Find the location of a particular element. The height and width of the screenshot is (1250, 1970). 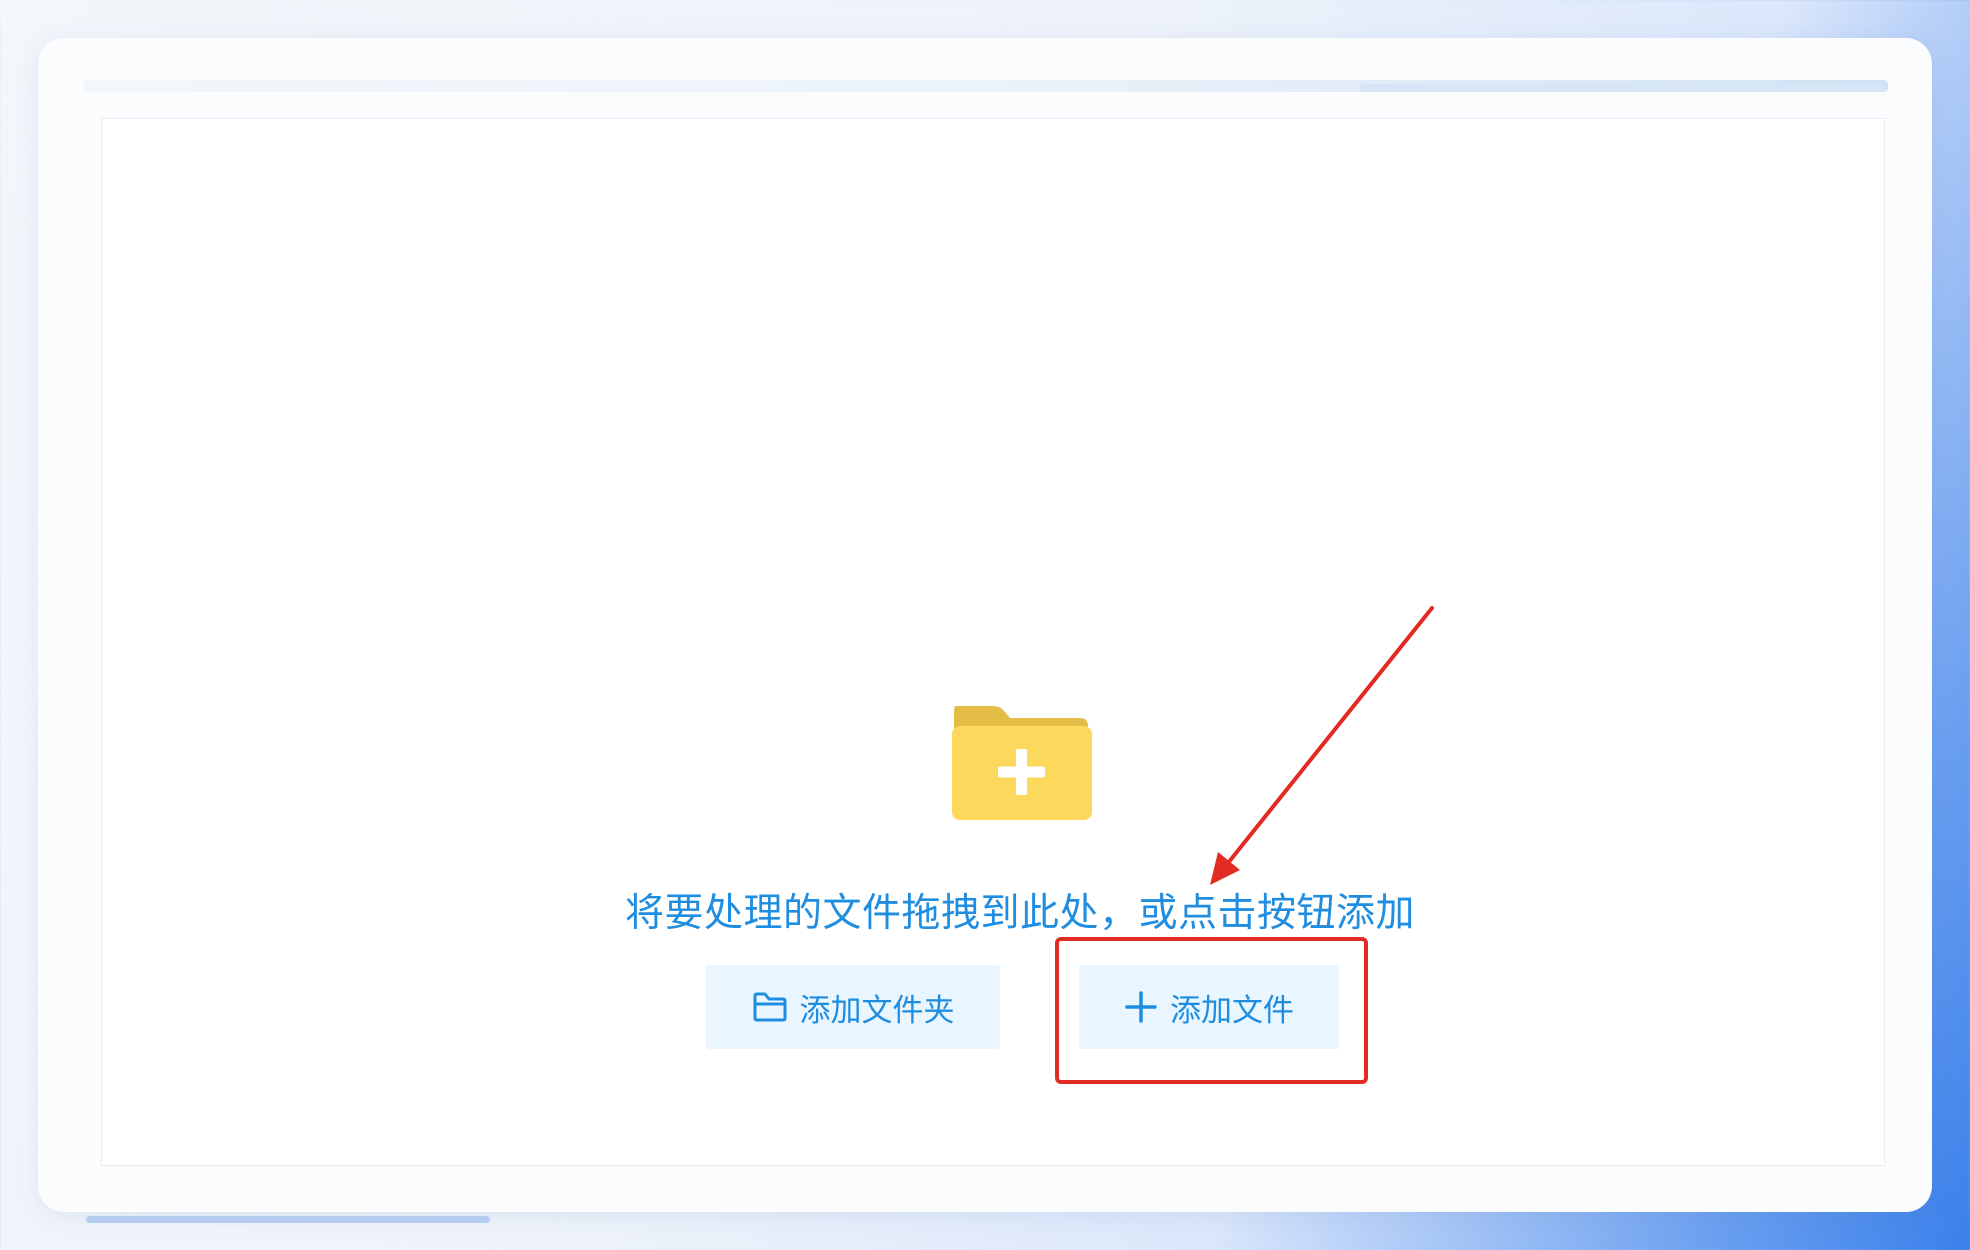

folder-outline-icon is located at coordinates (769, 1007).